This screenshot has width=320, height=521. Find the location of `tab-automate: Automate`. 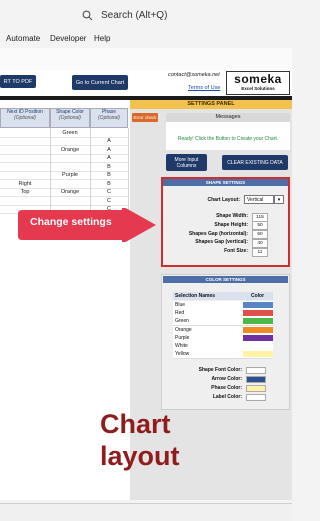

tab-automate: Automate is located at coordinates (23, 38).